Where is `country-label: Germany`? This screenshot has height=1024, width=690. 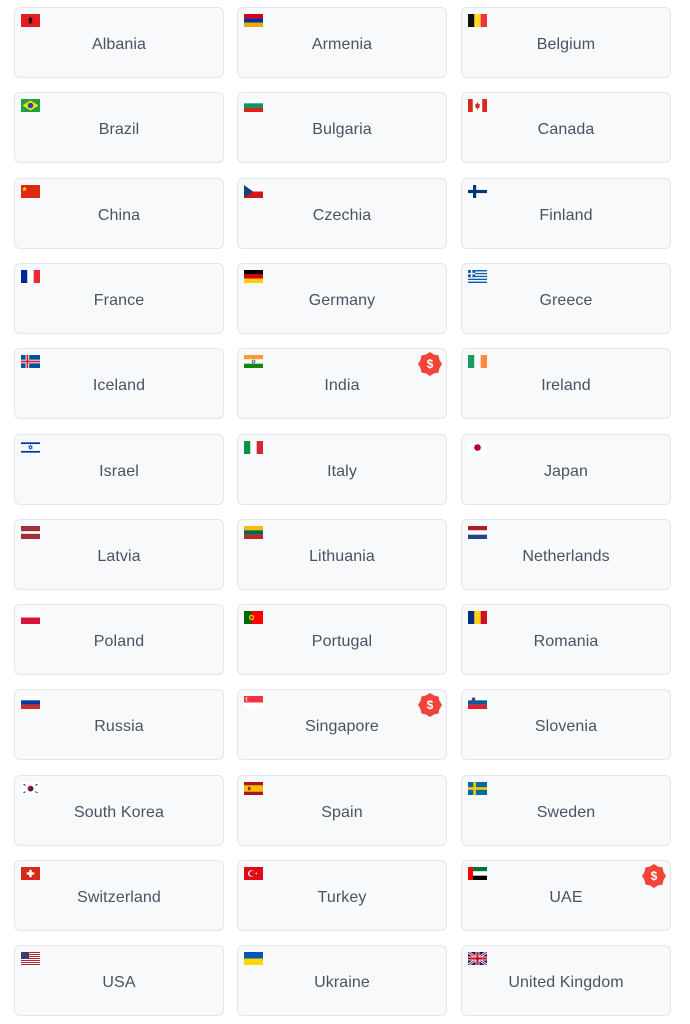 country-label: Germany is located at coordinates (342, 300).